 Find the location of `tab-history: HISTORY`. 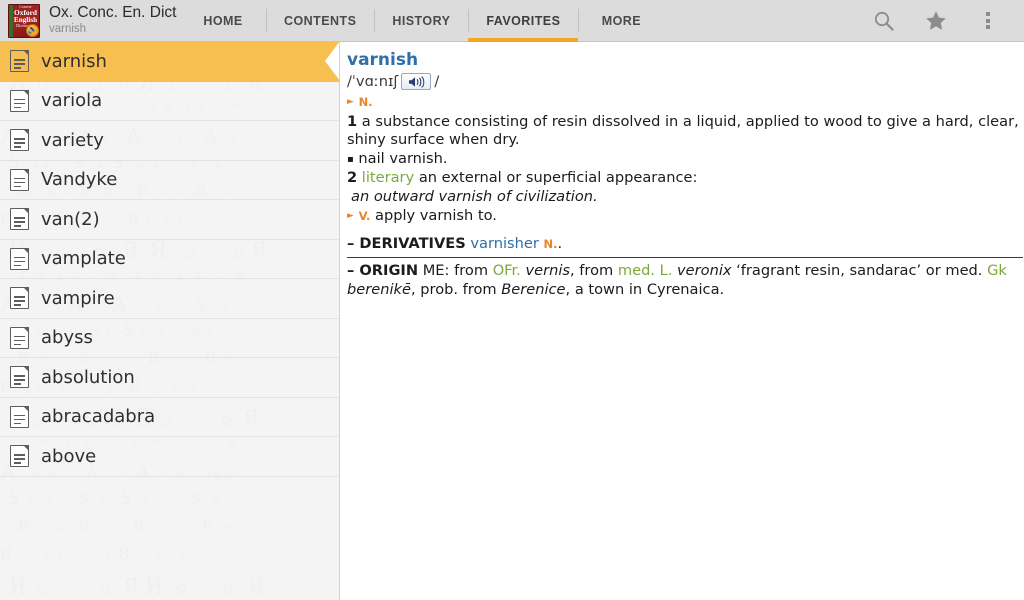

tab-history: HISTORY is located at coordinates (421, 20).